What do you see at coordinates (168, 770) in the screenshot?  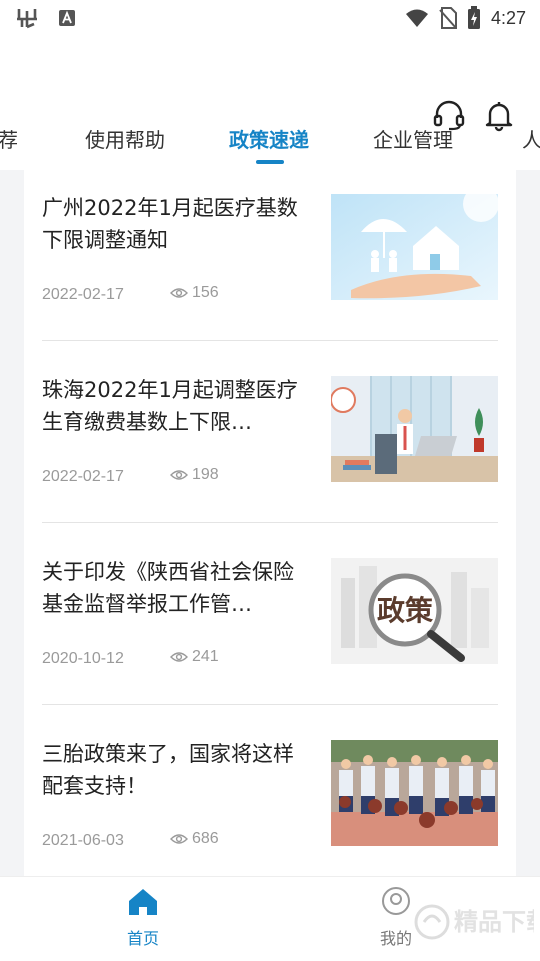 I see `article-title: 三胎政策来了，国家将这样配套支持！` at bounding box center [168, 770].